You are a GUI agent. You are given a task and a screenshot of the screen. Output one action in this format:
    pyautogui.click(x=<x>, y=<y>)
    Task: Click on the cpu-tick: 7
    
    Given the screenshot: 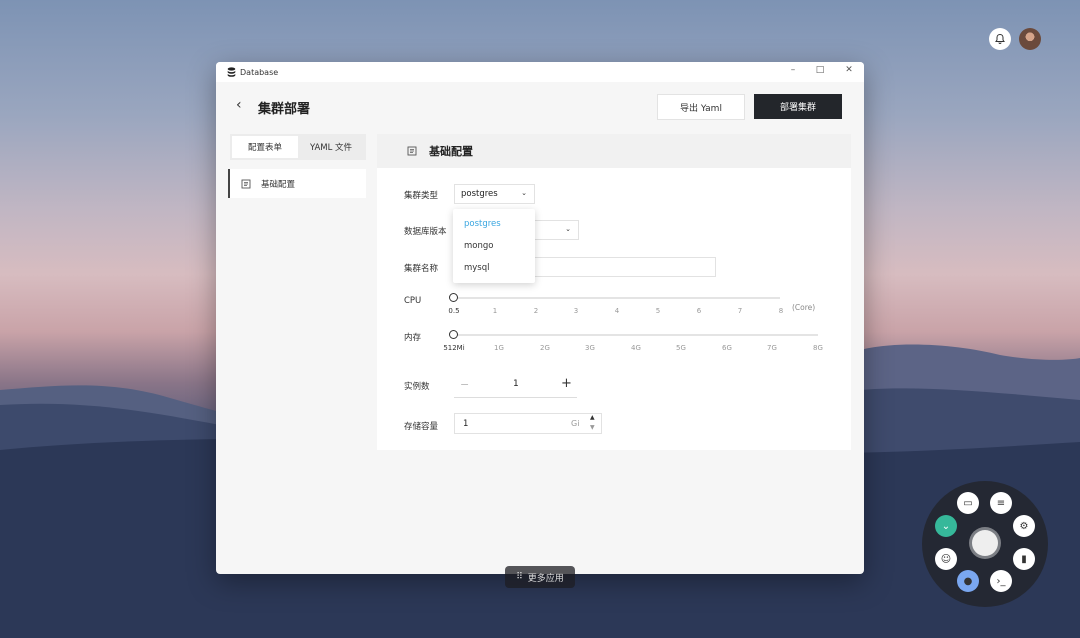 What is the action you would take?
    pyautogui.click(x=740, y=311)
    